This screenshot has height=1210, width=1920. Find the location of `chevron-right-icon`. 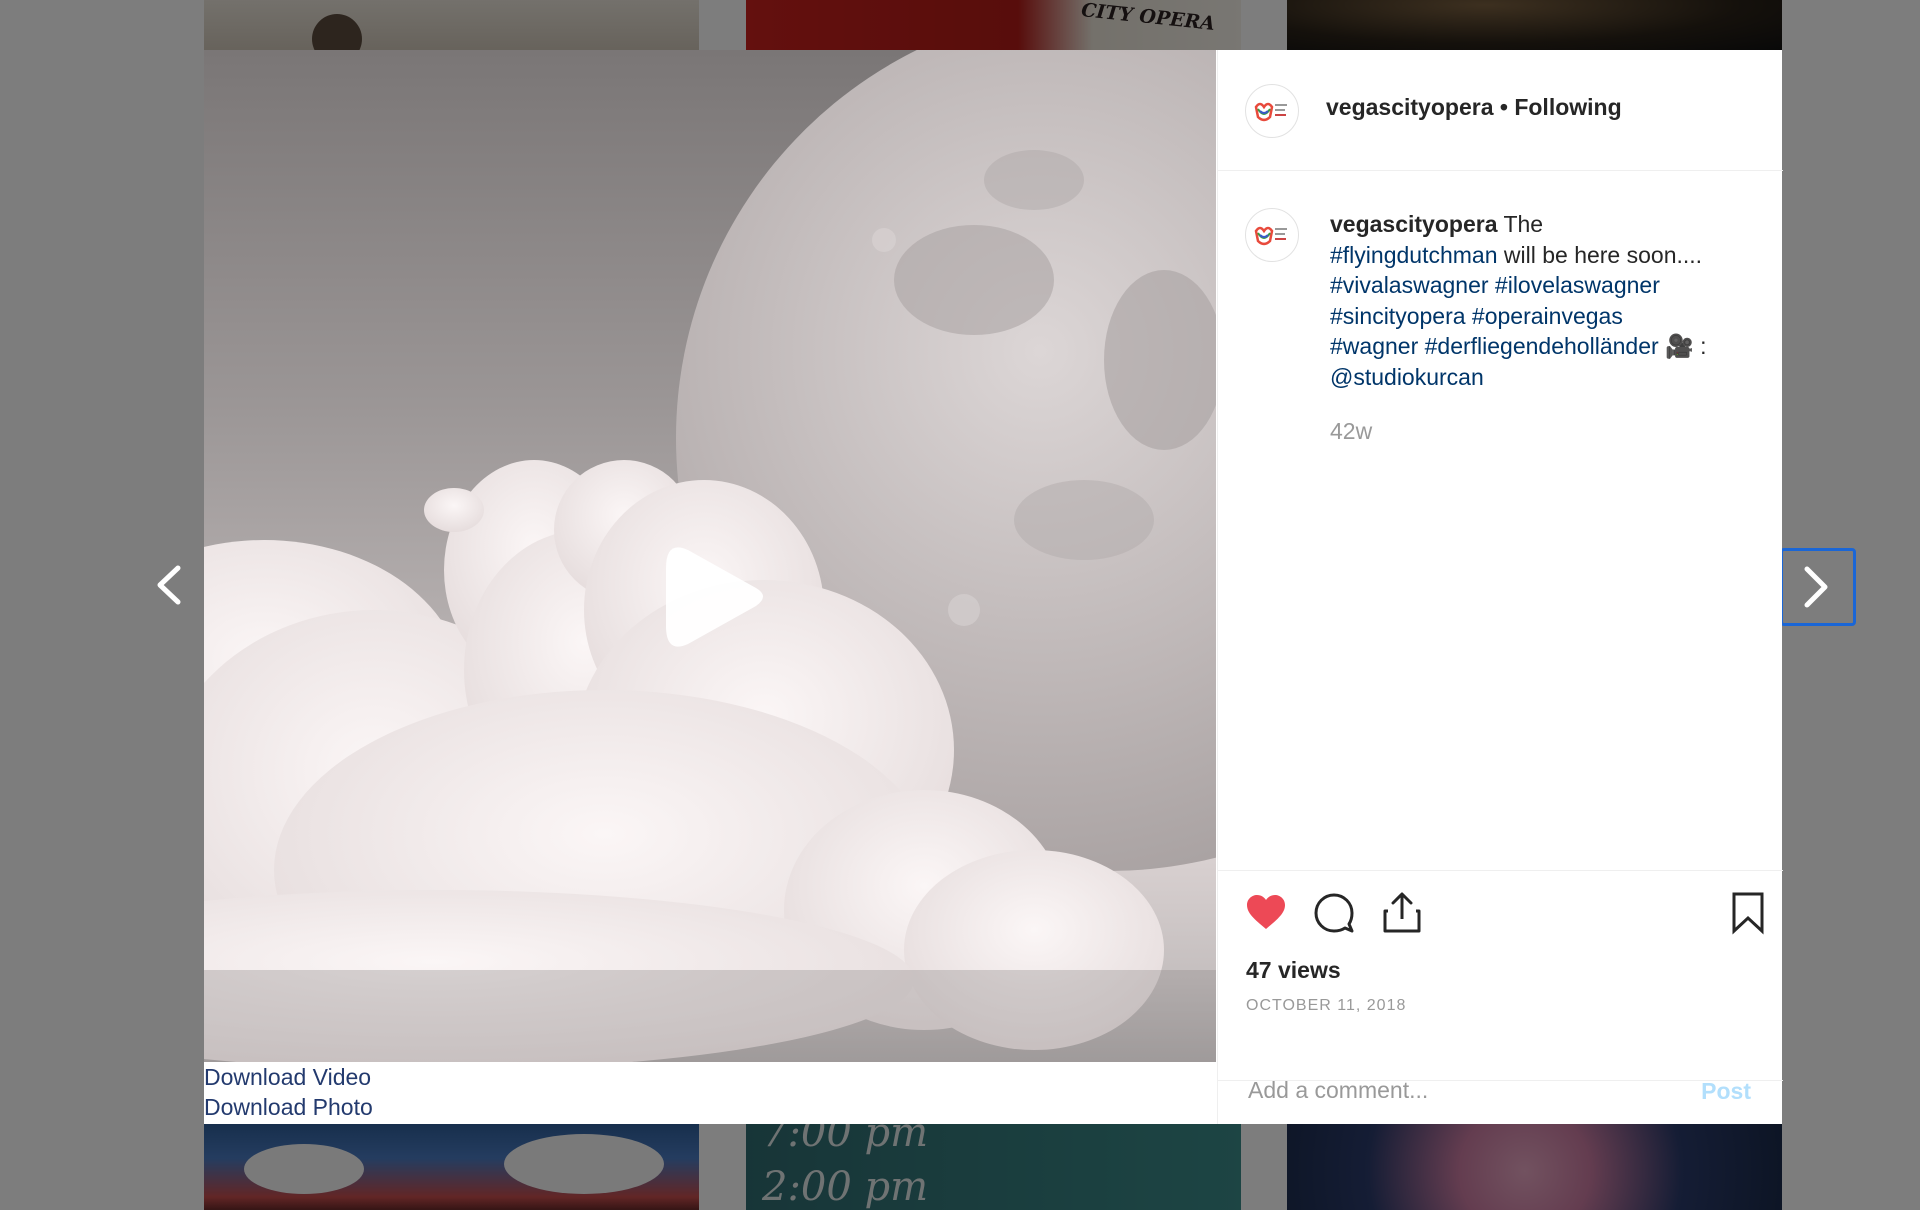

chevron-right-icon is located at coordinates (1816, 587).